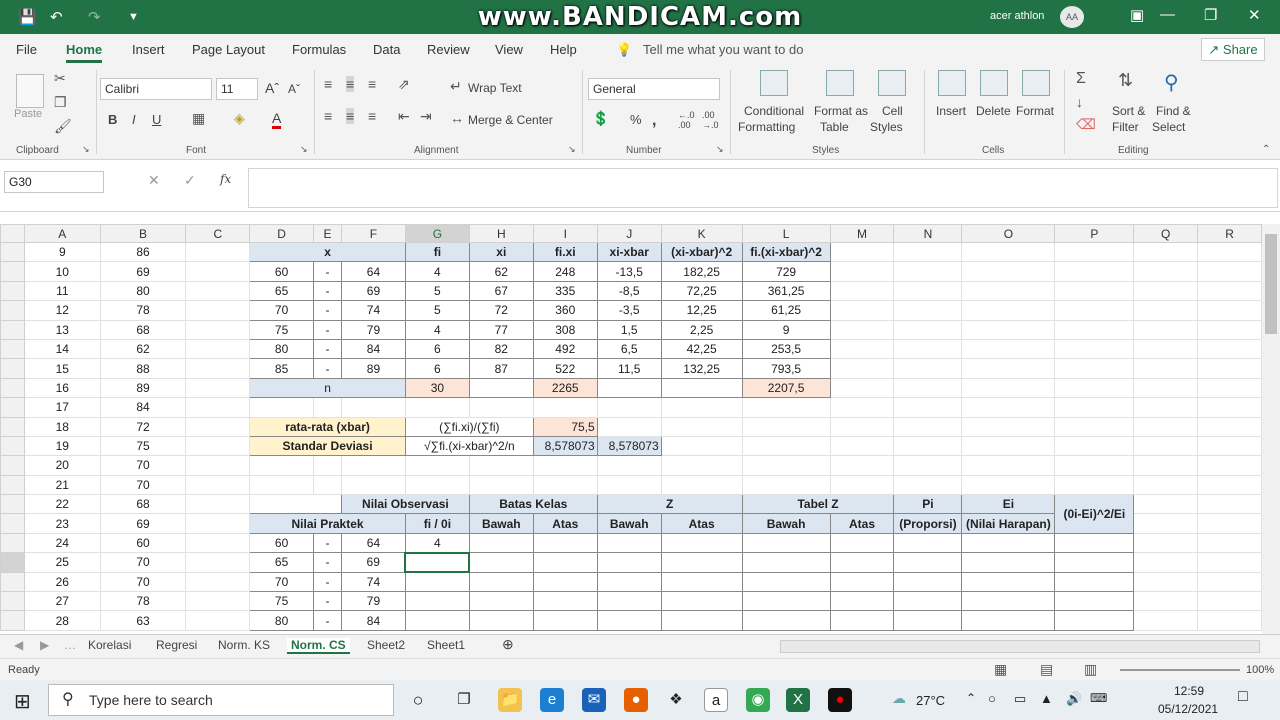  What do you see at coordinates (62, 543) in the screenshot?
I see `cell-a29: 24` at bounding box center [62, 543].